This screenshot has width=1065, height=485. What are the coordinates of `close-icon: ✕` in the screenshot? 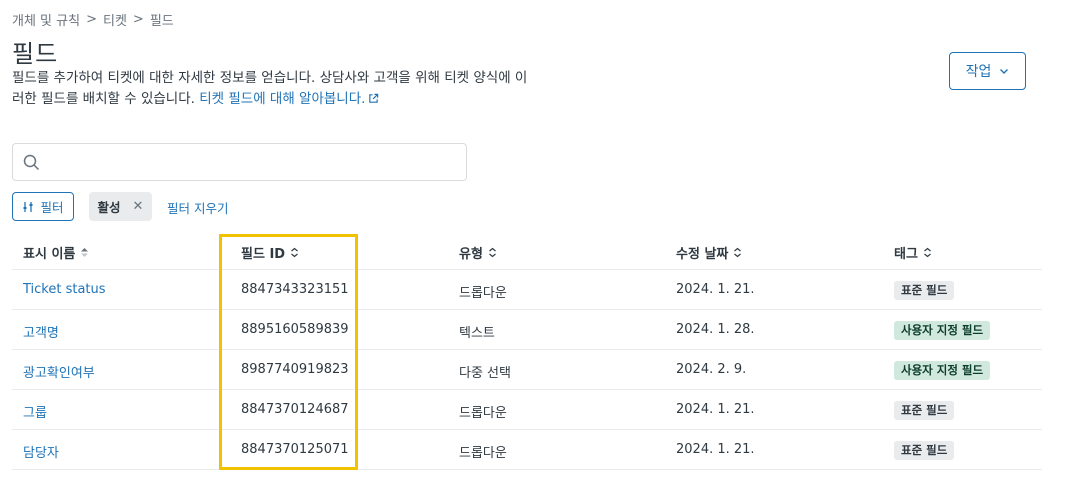 It's located at (138, 206).